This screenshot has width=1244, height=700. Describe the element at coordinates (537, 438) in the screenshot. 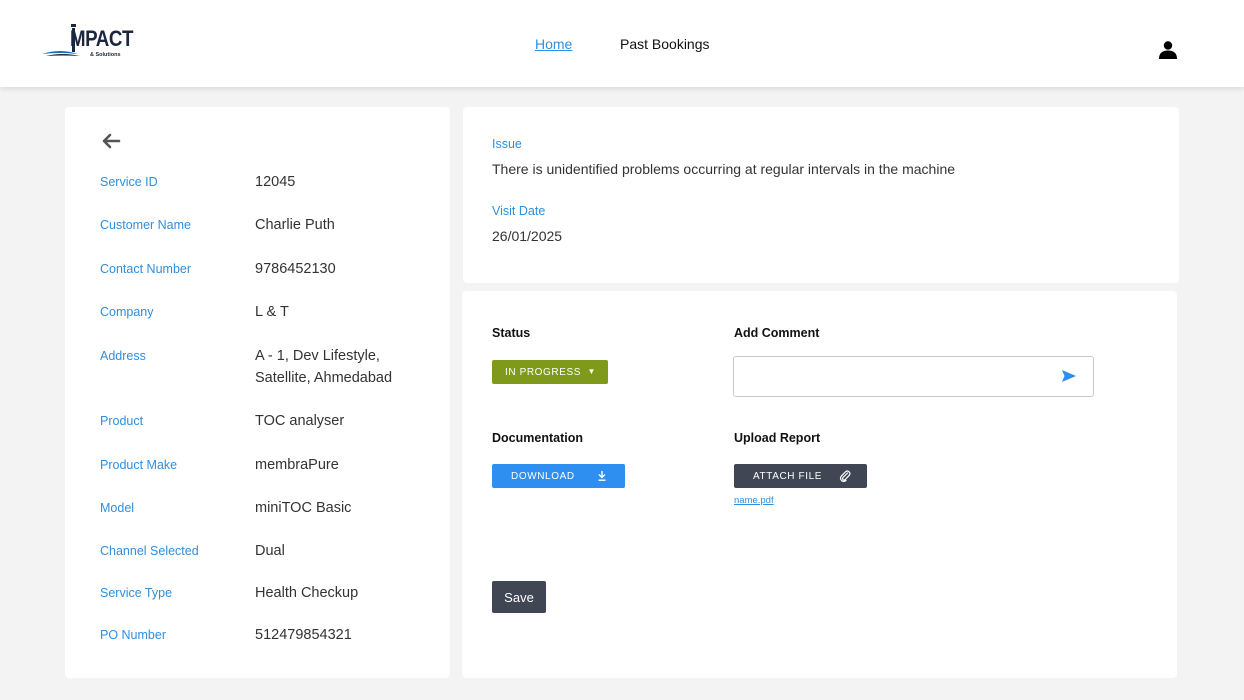

I see `documentation-title: Documentation` at that location.